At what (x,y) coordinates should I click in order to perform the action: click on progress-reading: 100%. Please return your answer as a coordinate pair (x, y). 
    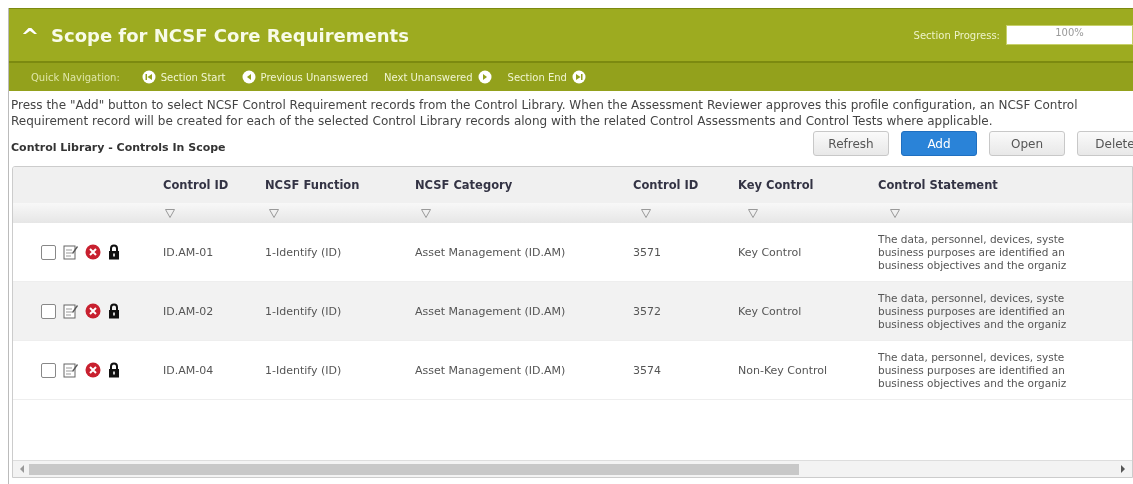
    Looking at the image, I should click on (1069, 32).